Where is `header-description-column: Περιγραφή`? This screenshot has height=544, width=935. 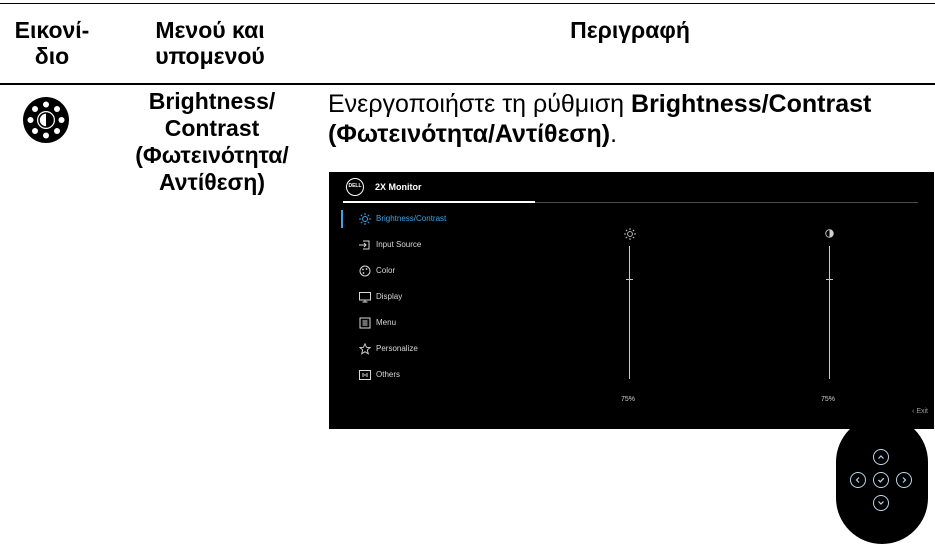
header-description-column: Περιγραφή is located at coordinates (630, 30).